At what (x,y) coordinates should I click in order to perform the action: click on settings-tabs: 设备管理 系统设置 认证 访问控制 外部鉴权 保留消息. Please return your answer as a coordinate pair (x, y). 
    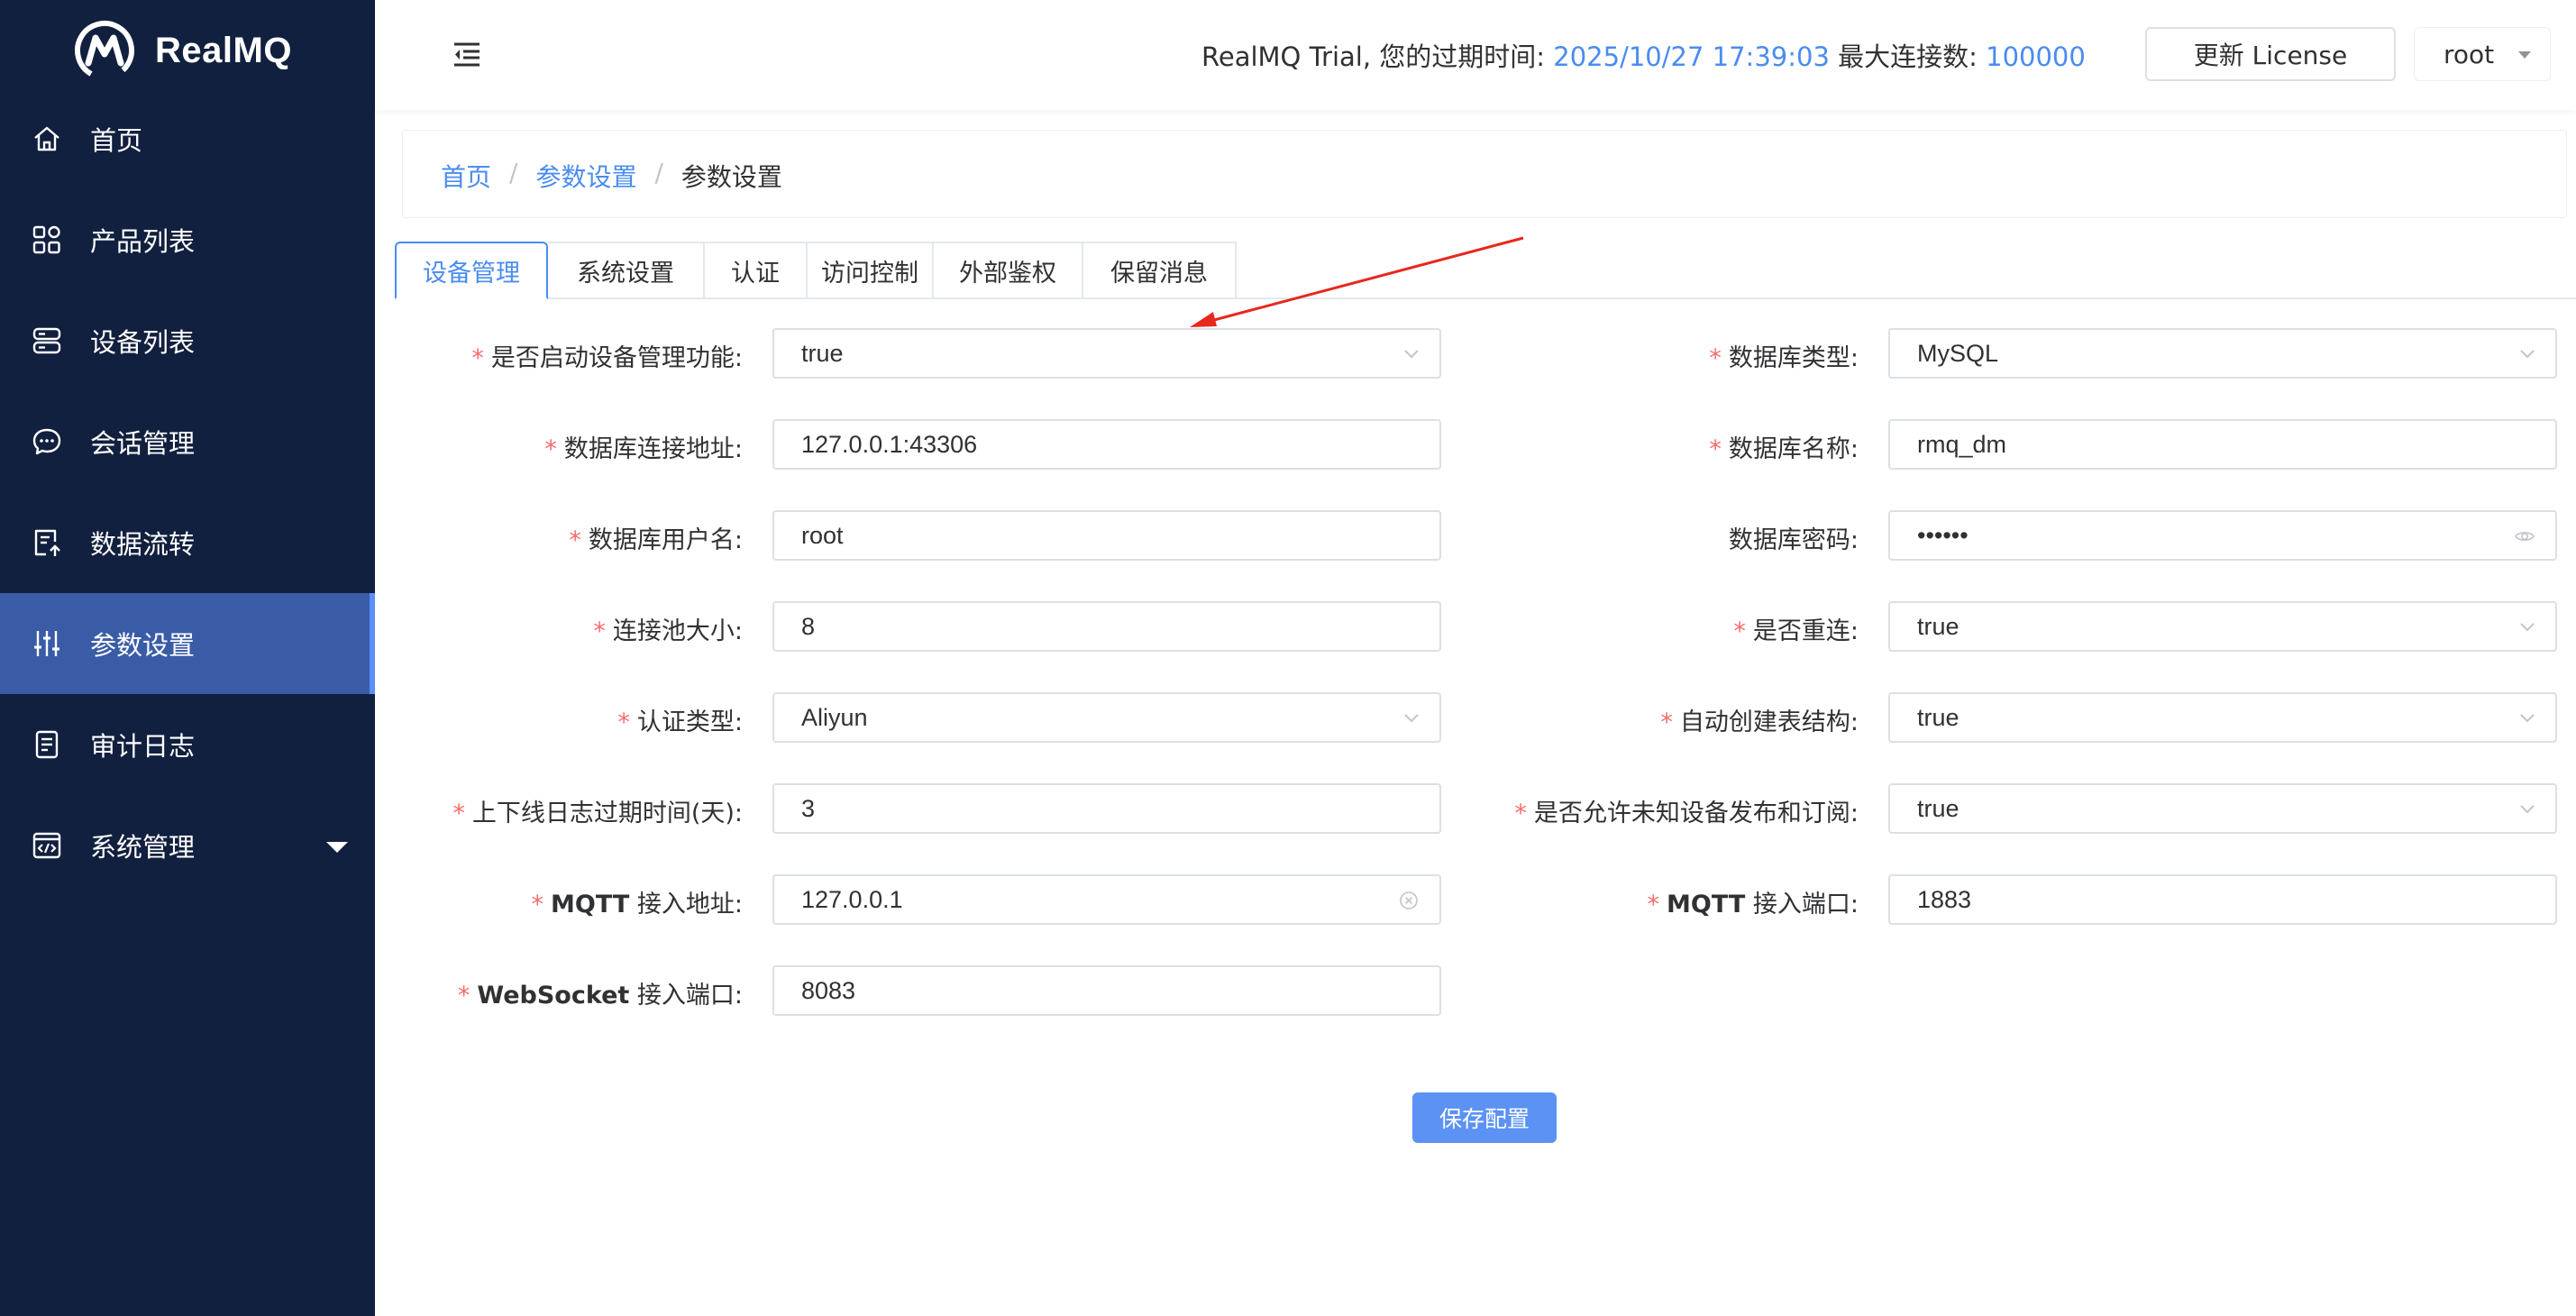
    Looking at the image, I should click on (816, 270).